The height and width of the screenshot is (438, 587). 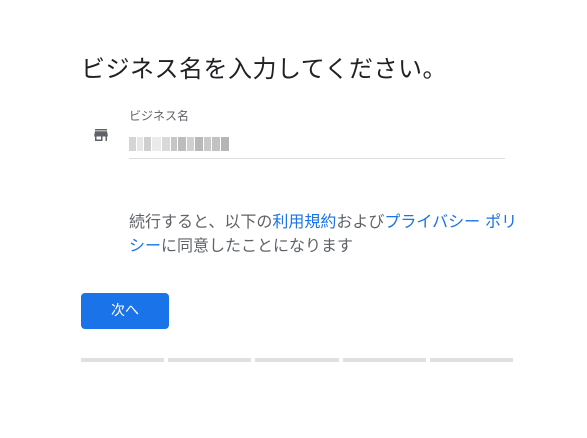 I want to click on terms-suffix: に同意したことになります, so click(x=257, y=245).